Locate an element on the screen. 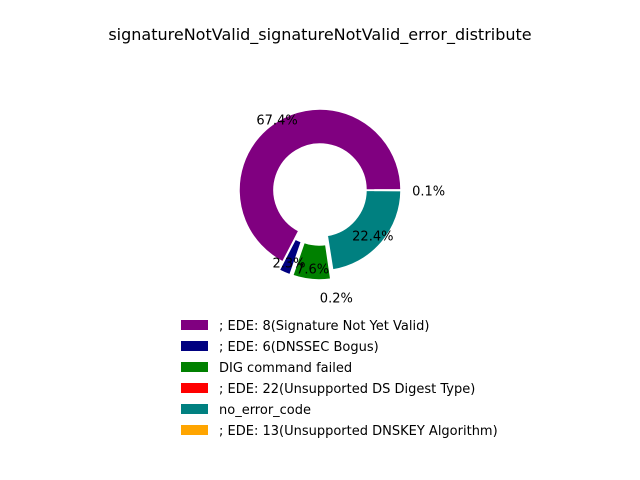 The image size is (640, 480). legend-item-ede-6-dnssec-bogus: ; EDE: 6(DNSSEC Bogus) is located at coordinates (280, 347).